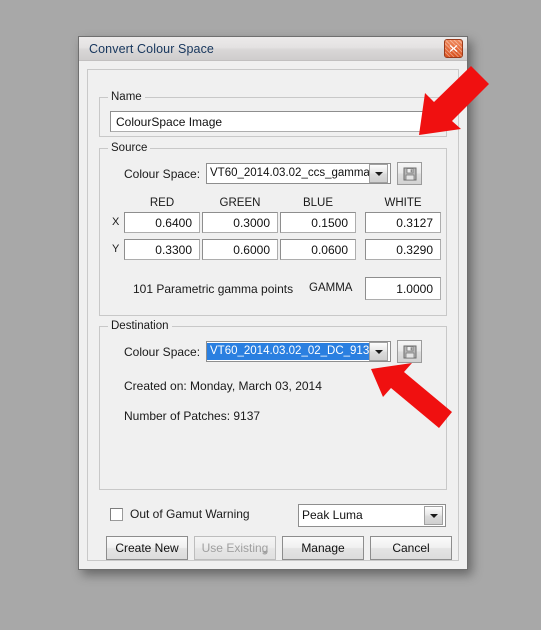 The height and width of the screenshot is (630, 541). I want to click on out-of-gamut-checkbox, so click(116, 514).